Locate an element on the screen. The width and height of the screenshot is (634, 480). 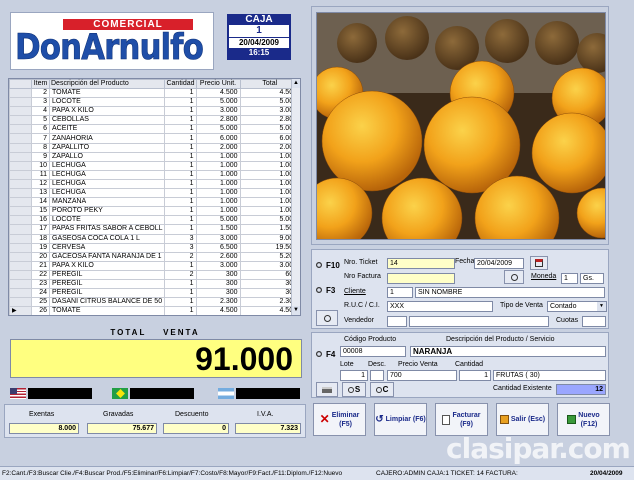
tipo-venta-select: Contado ▼ is located at coordinates (577, 306).